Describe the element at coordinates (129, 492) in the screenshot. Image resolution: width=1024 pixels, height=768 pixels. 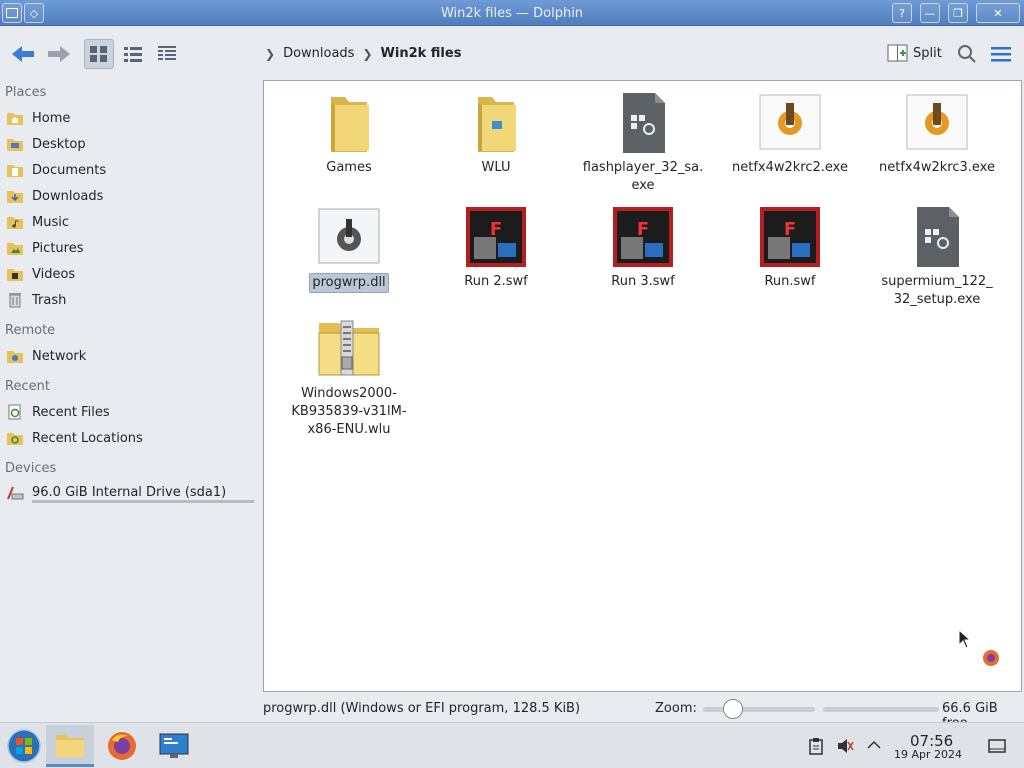
I see `sidebar-item-label: 96.0 GiB Internal Drive (sda1)` at that location.